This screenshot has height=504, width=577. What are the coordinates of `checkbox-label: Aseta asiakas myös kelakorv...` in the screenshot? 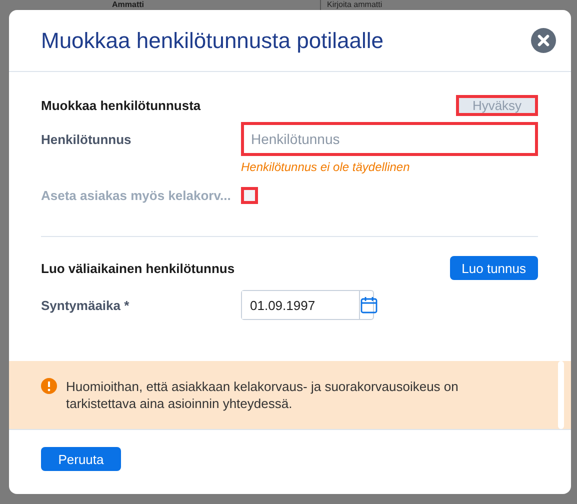 It's located at (136, 195).